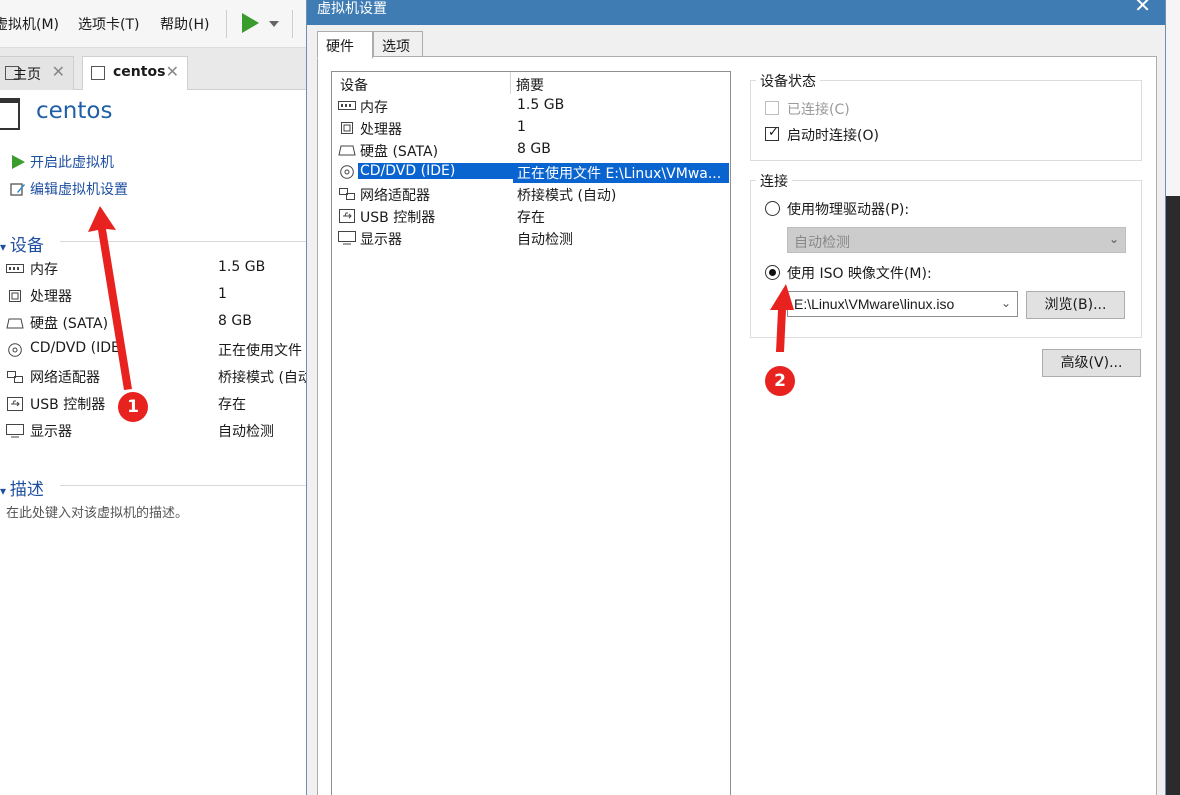 Image resolution: width=1180 pixels, height=795 pixels. I want to click on device-row-processor: 处理器 1, so click(158, 297).